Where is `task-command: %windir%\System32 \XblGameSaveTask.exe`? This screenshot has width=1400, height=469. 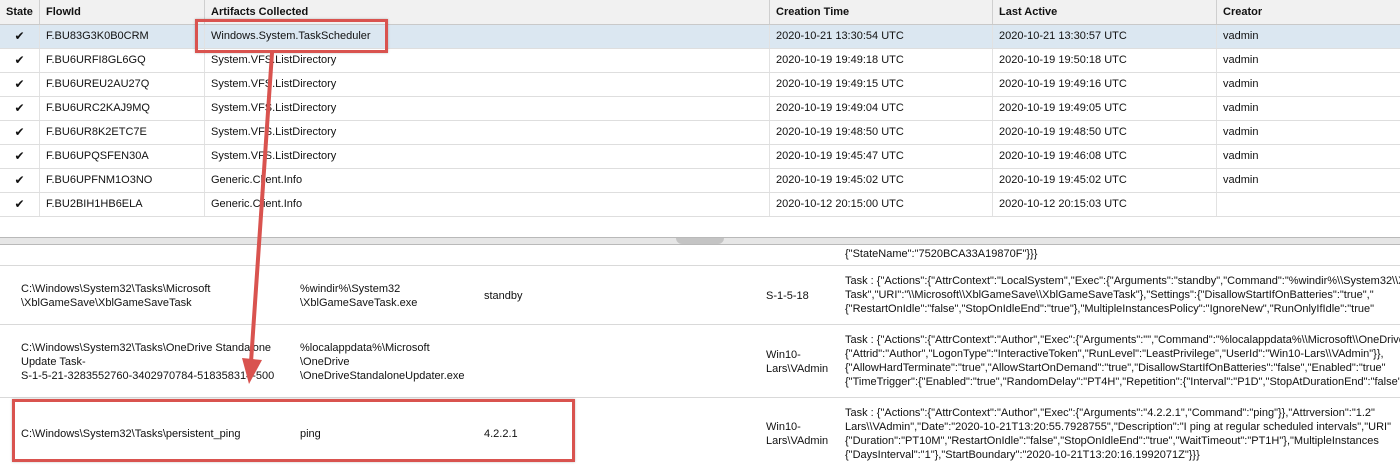
task-command: %windir%\System32 \XblGameSaveTask.exe is located at coordinates (387, 295).